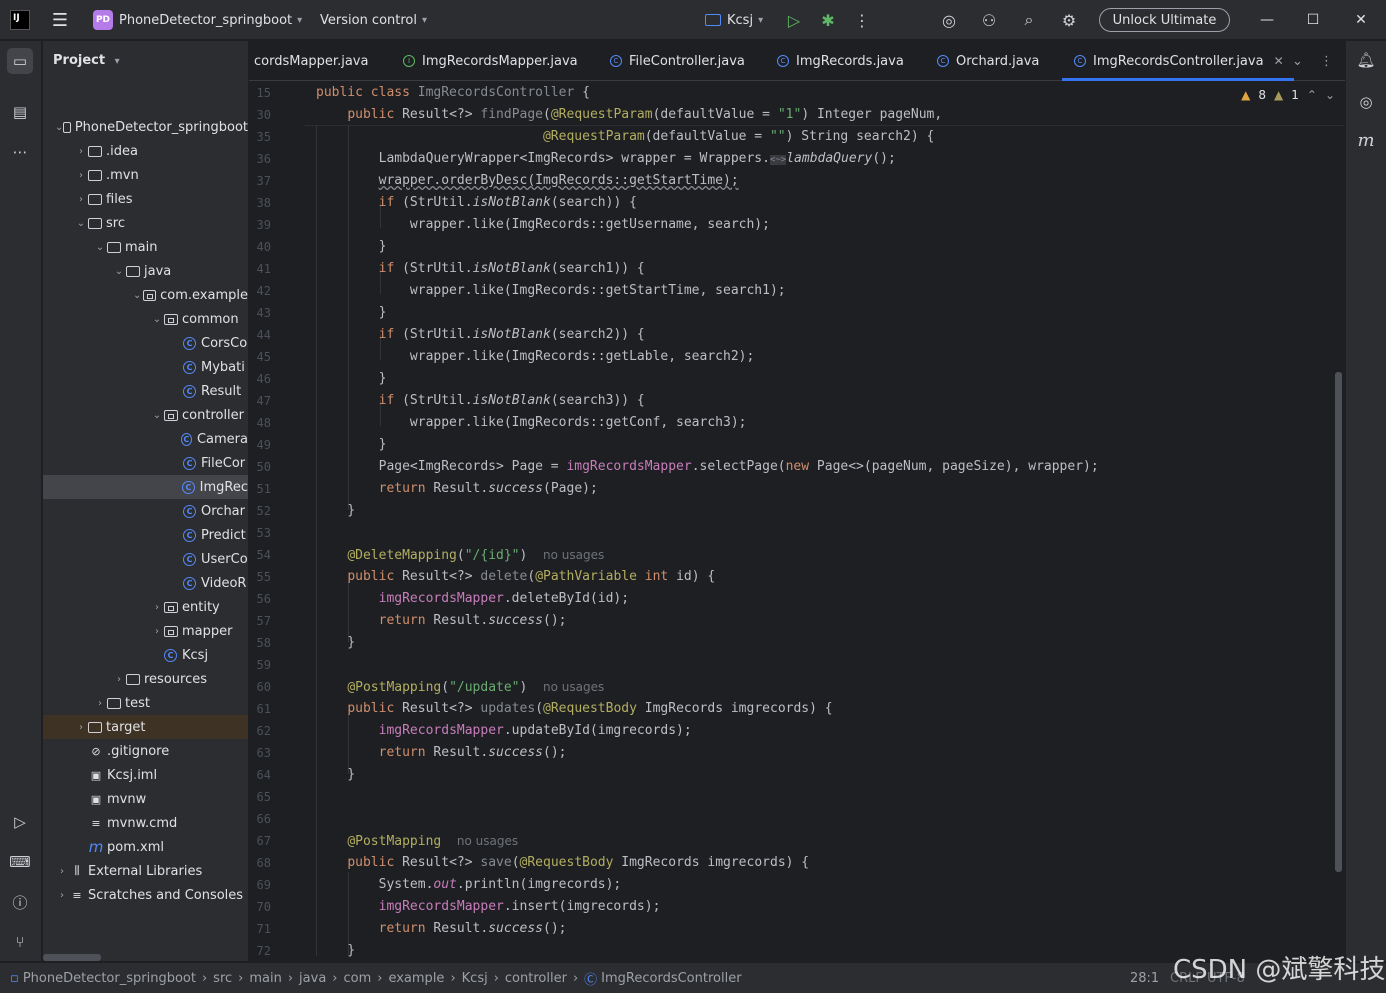 Image resolution: width=1386 pixels, height=993 pixels. I want to click on structure-tool-icon: ▤, so click(20, 112).